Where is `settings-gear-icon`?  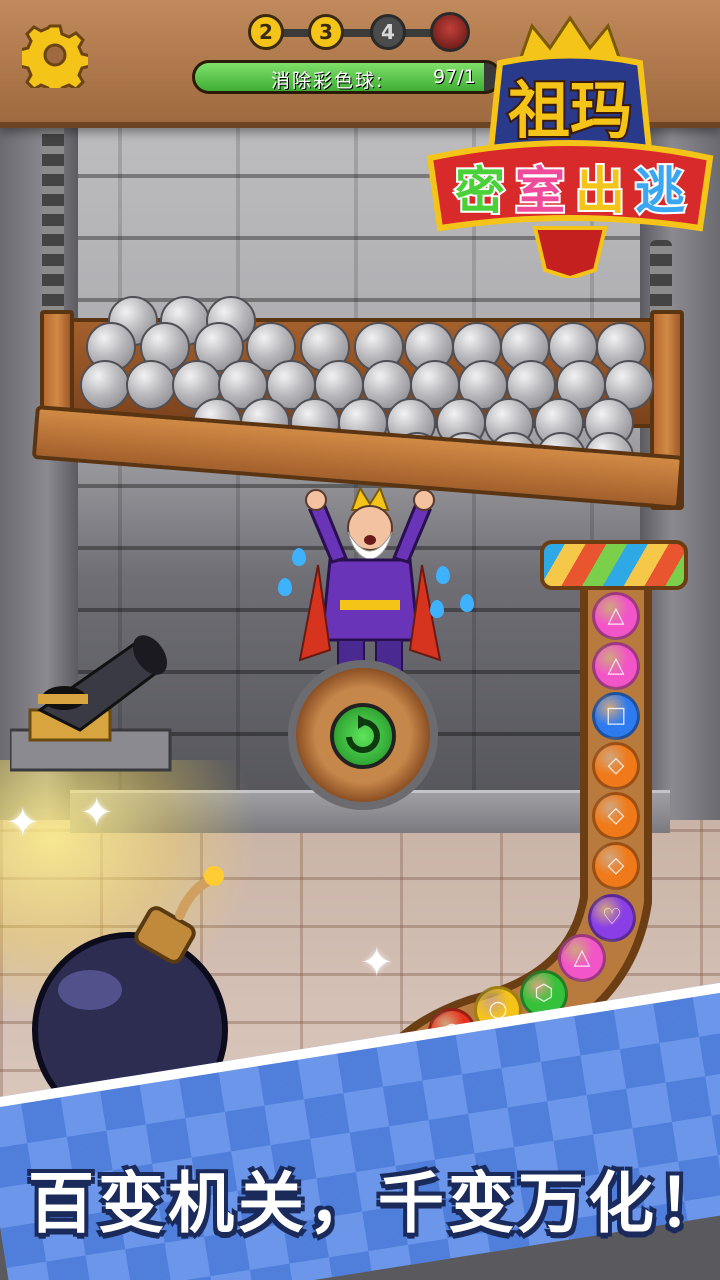
settings-gear-icon is located at coordinates (55, 55).